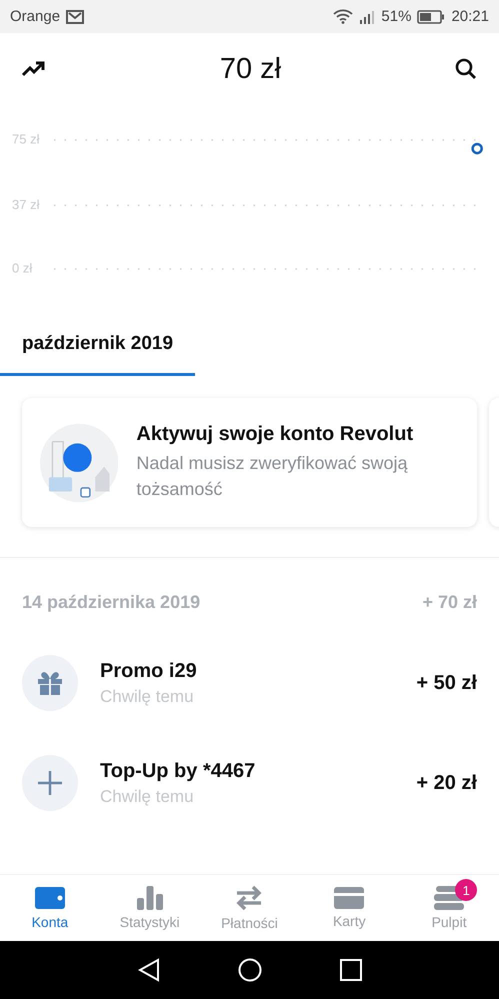  Describe the element at coordinates (50, 783) in the screenshot. I see `plus-icon` at that location.